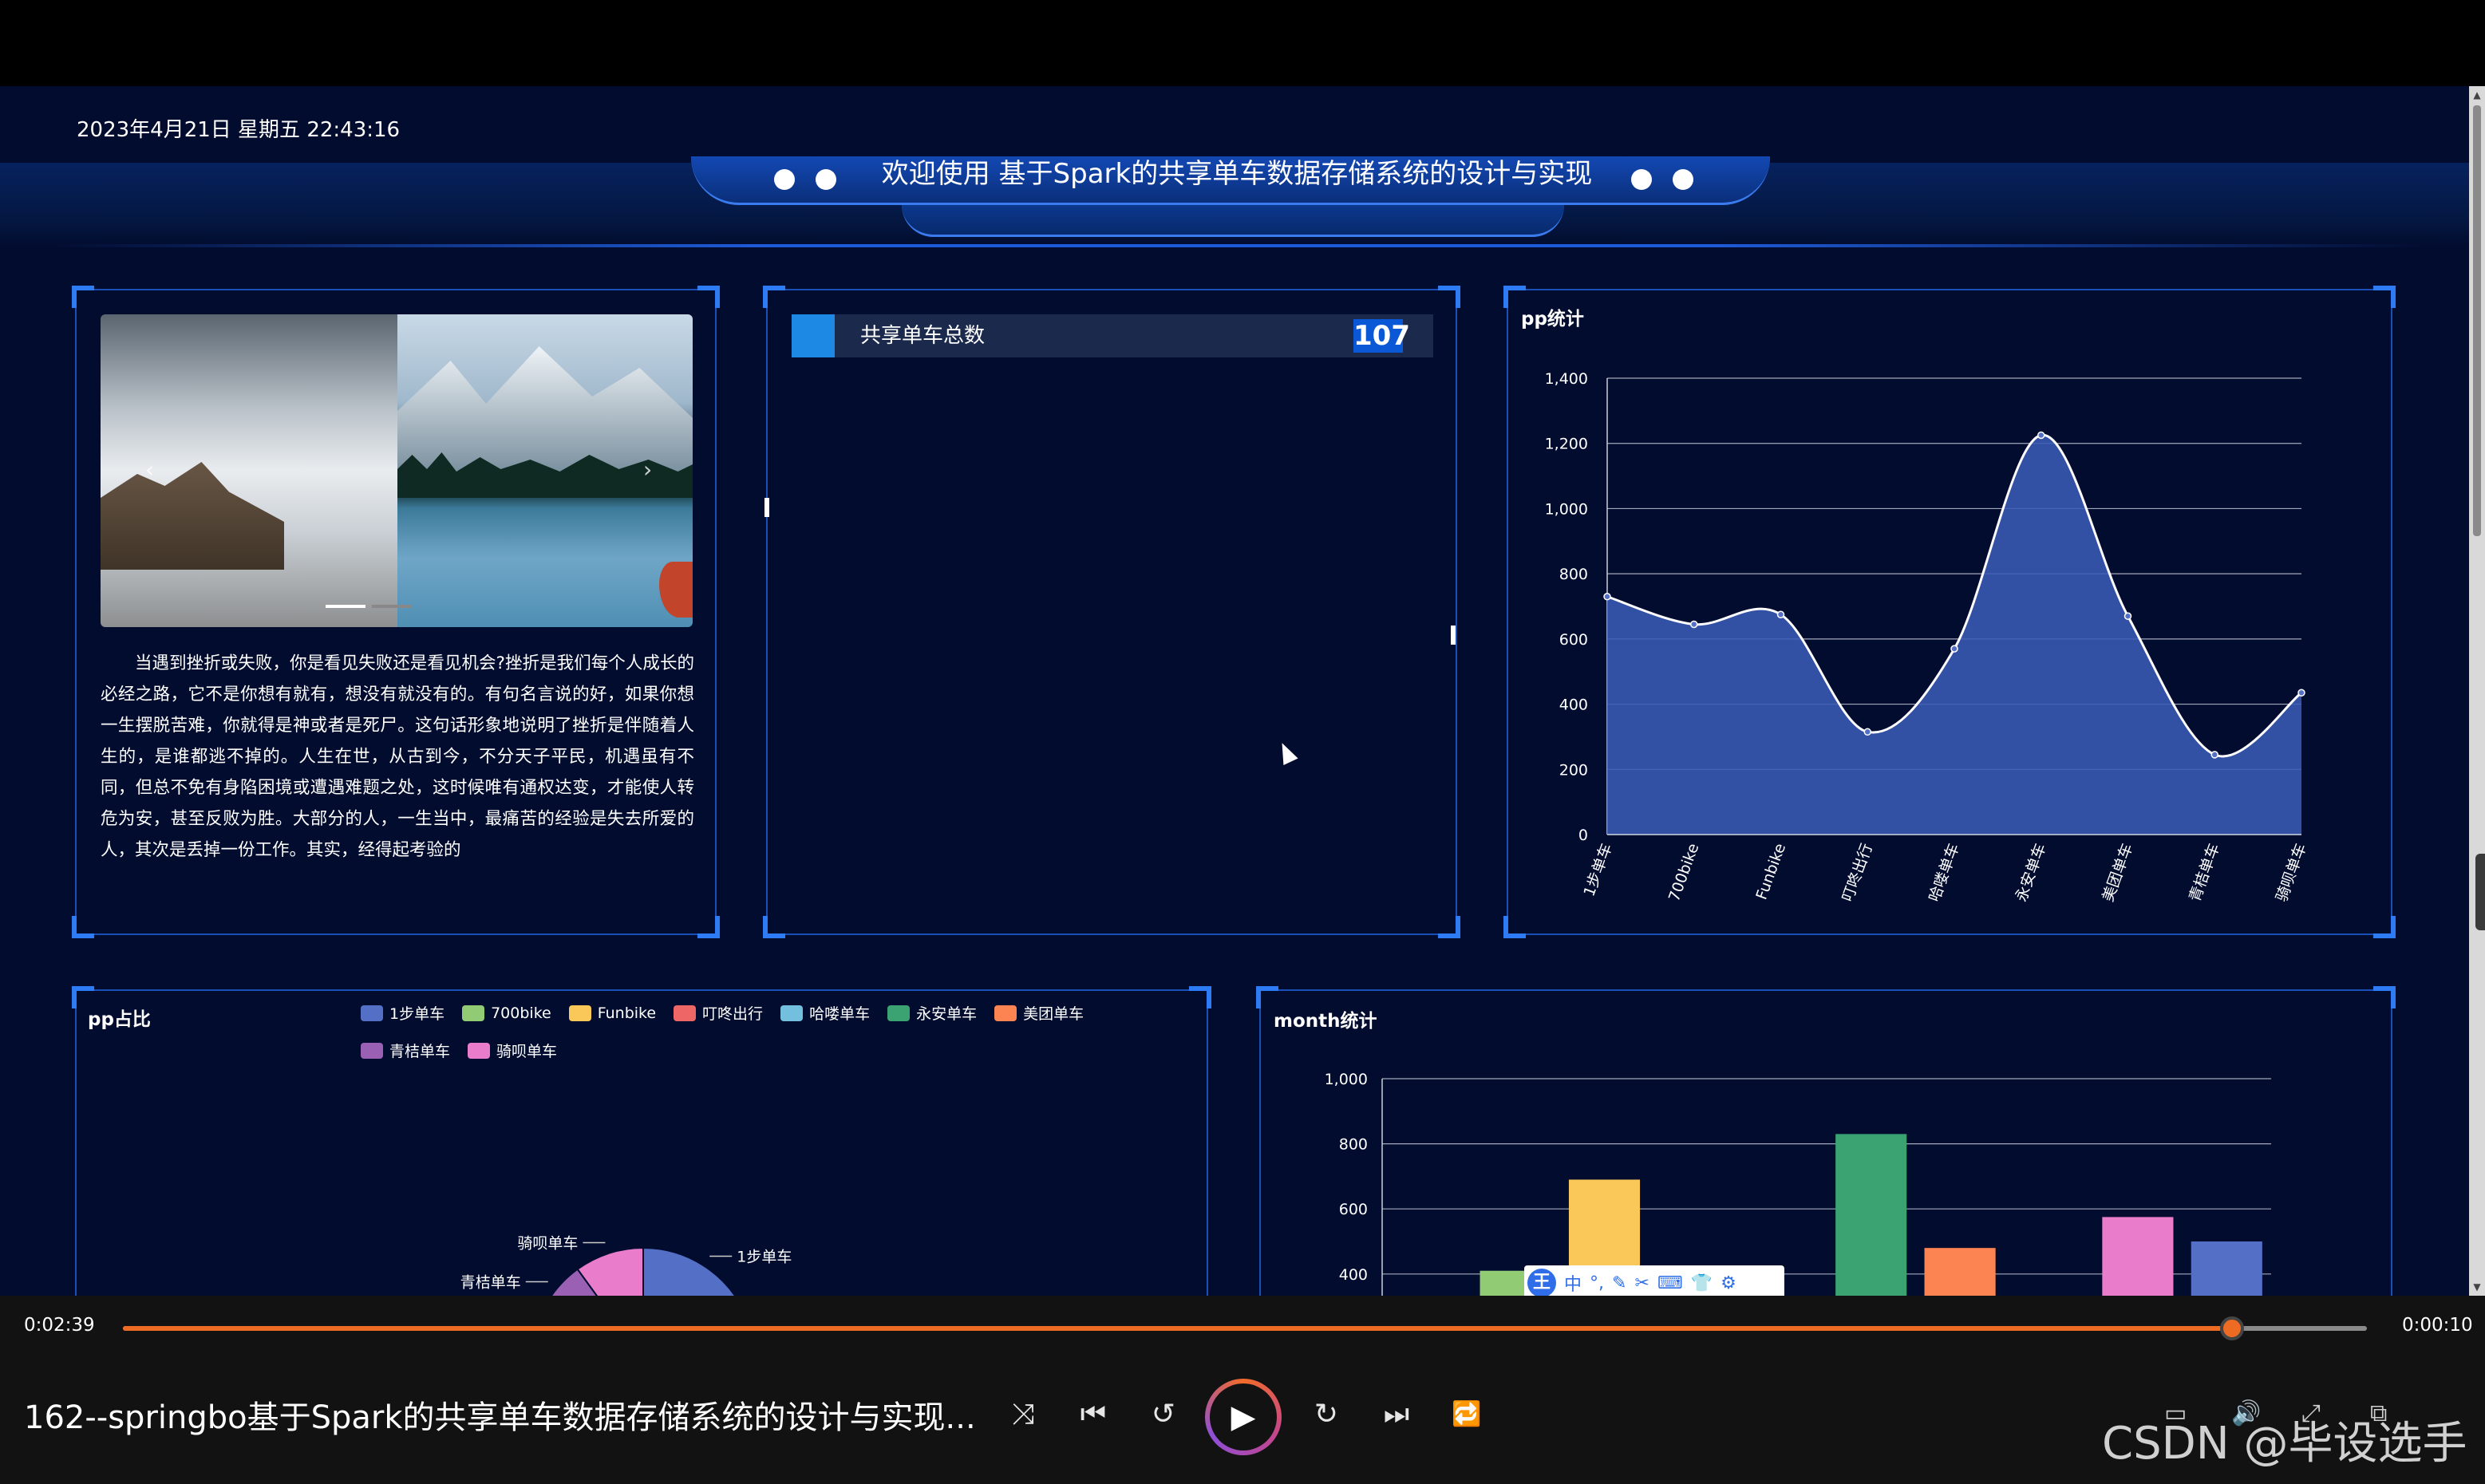 The height and width of the screenshot is (1484, 2485). Describe the element at coordinates (2204, 872) in the screenshot. I see `x-tick-label: 青桔单车` at that location.